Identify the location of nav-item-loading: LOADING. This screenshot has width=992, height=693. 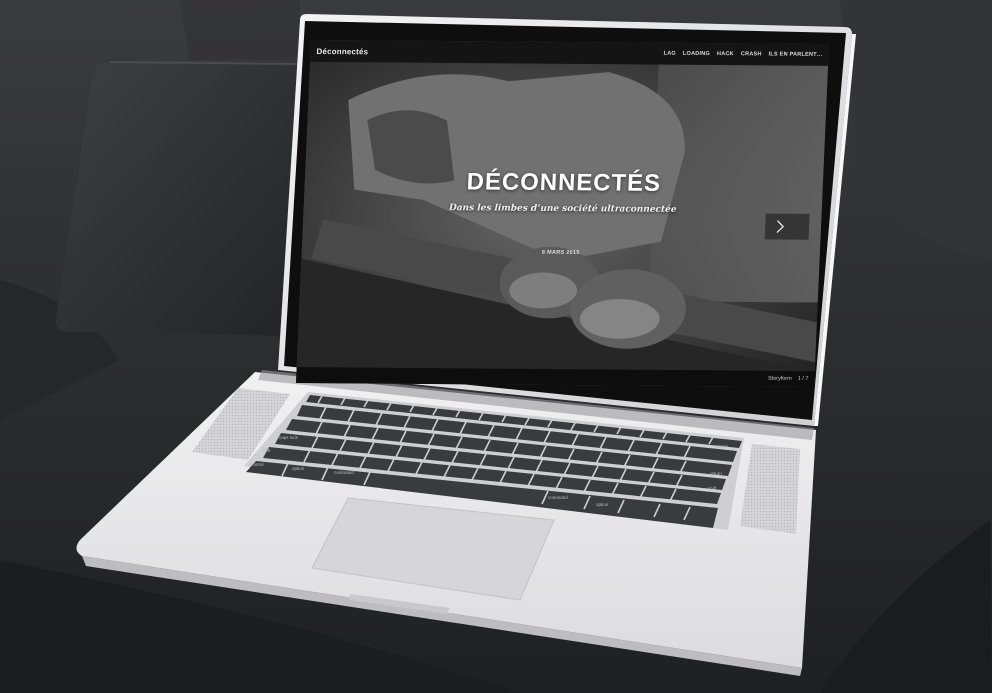
(696, 54).